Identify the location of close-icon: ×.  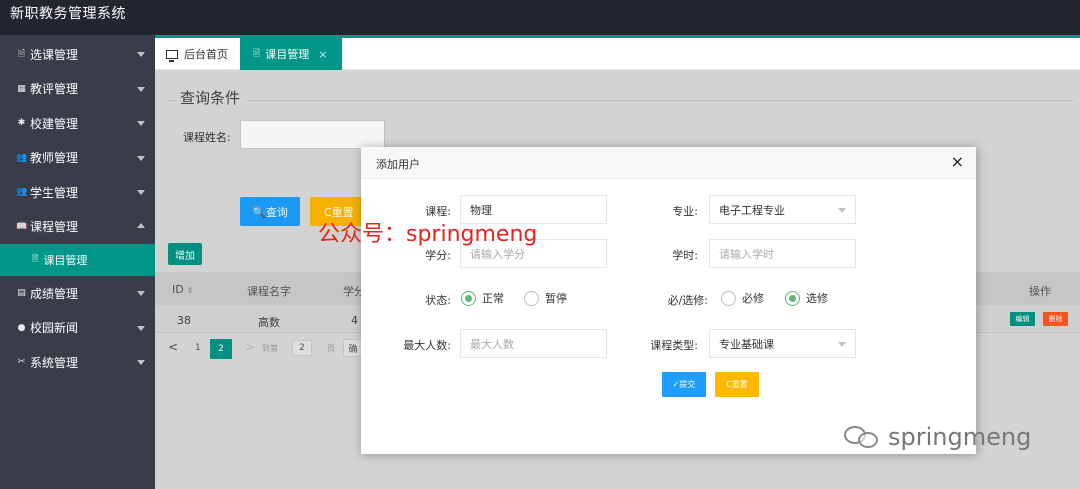
(957, 161).